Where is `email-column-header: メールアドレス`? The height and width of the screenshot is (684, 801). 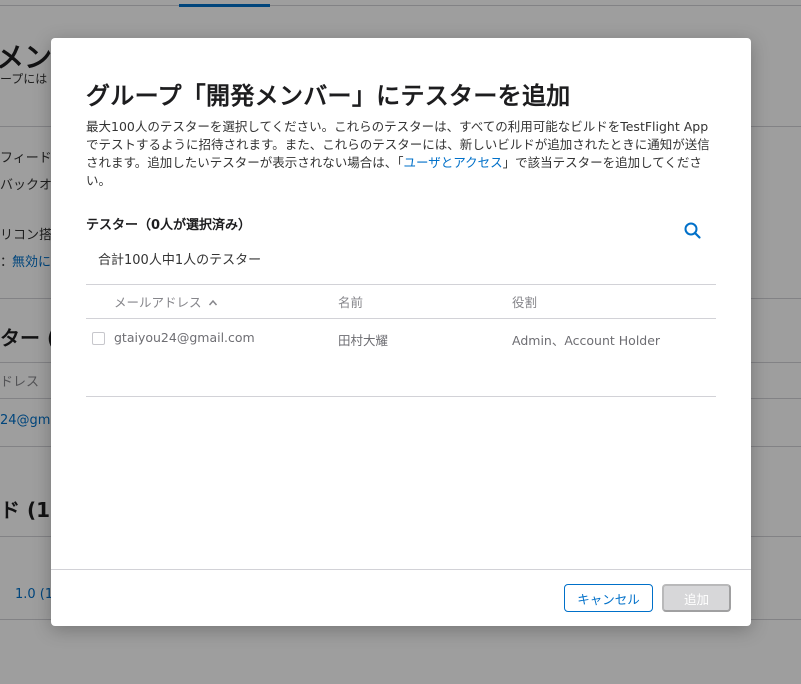 email-column-header: メールアドレス is located at coordinates (166, 301).